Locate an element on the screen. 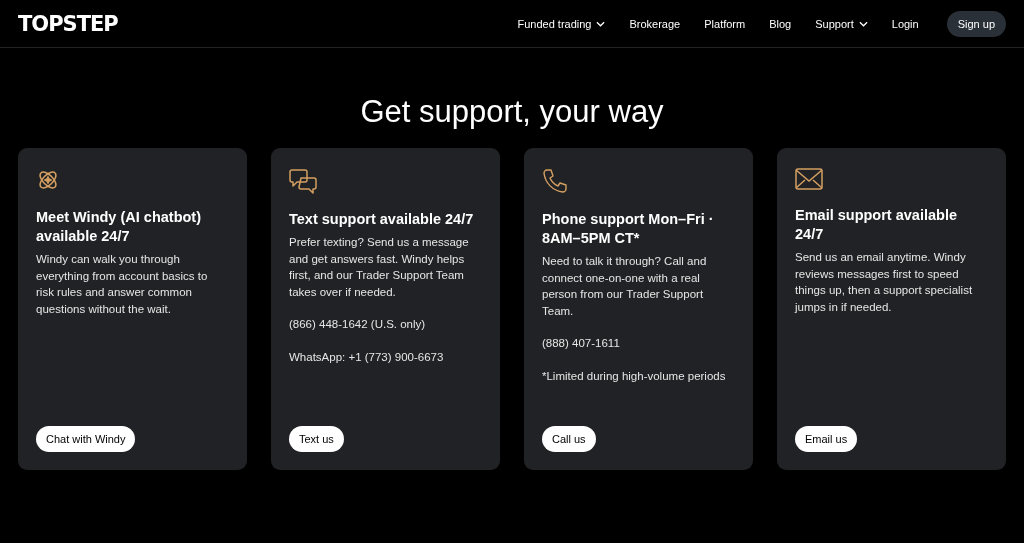 This screenshot has height=543, width=1024. card-text: Send us an email anytime. Windy reviews messages first to speed things up, then a support specialist jumps in if needed. is located at coordinates (884, 282).